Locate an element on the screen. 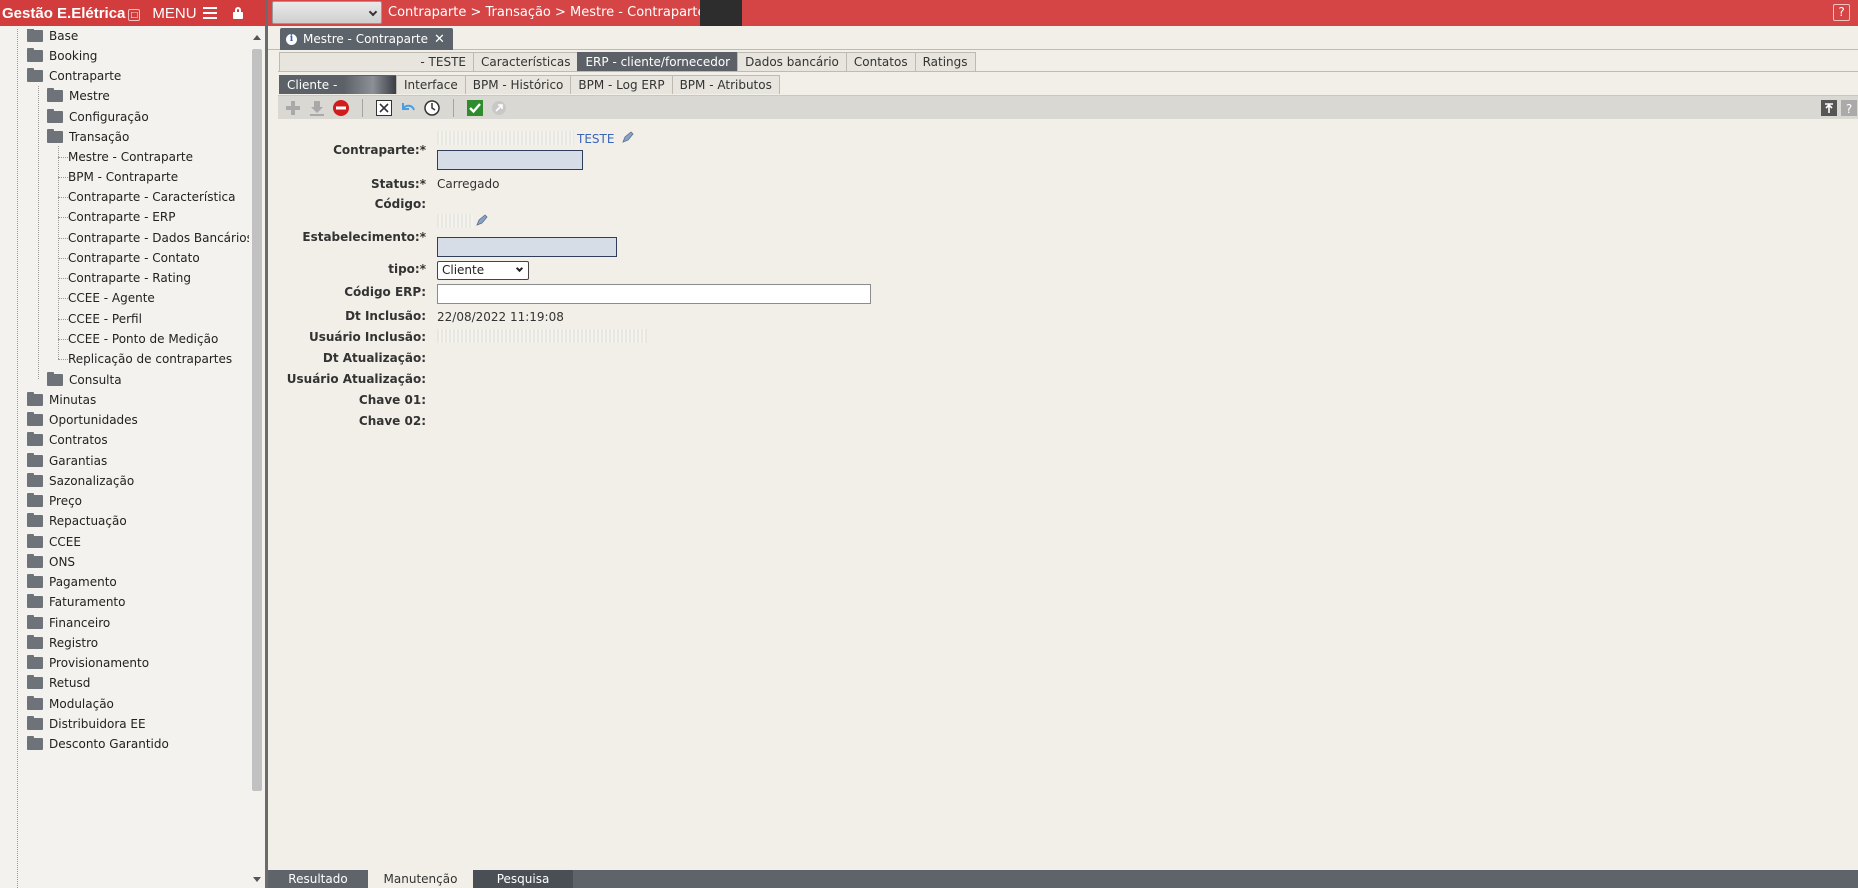 This screenshot has height=888, width=1858. subtab-contatos: Contatos is located at coordinates (880, 61).